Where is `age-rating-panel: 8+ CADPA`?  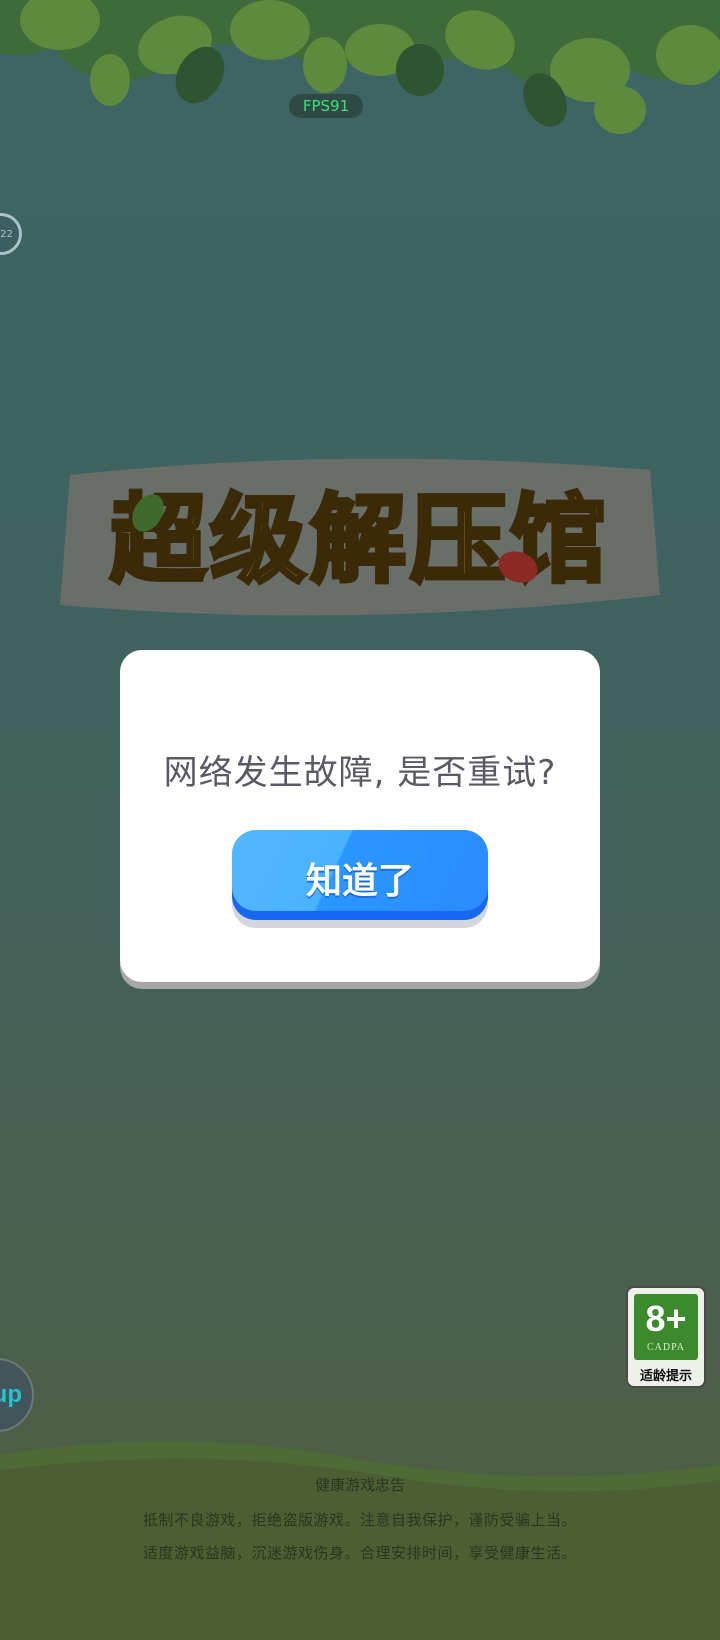 age-rating-panel: 8+ CADPA is located at coordinates (666, 1327).